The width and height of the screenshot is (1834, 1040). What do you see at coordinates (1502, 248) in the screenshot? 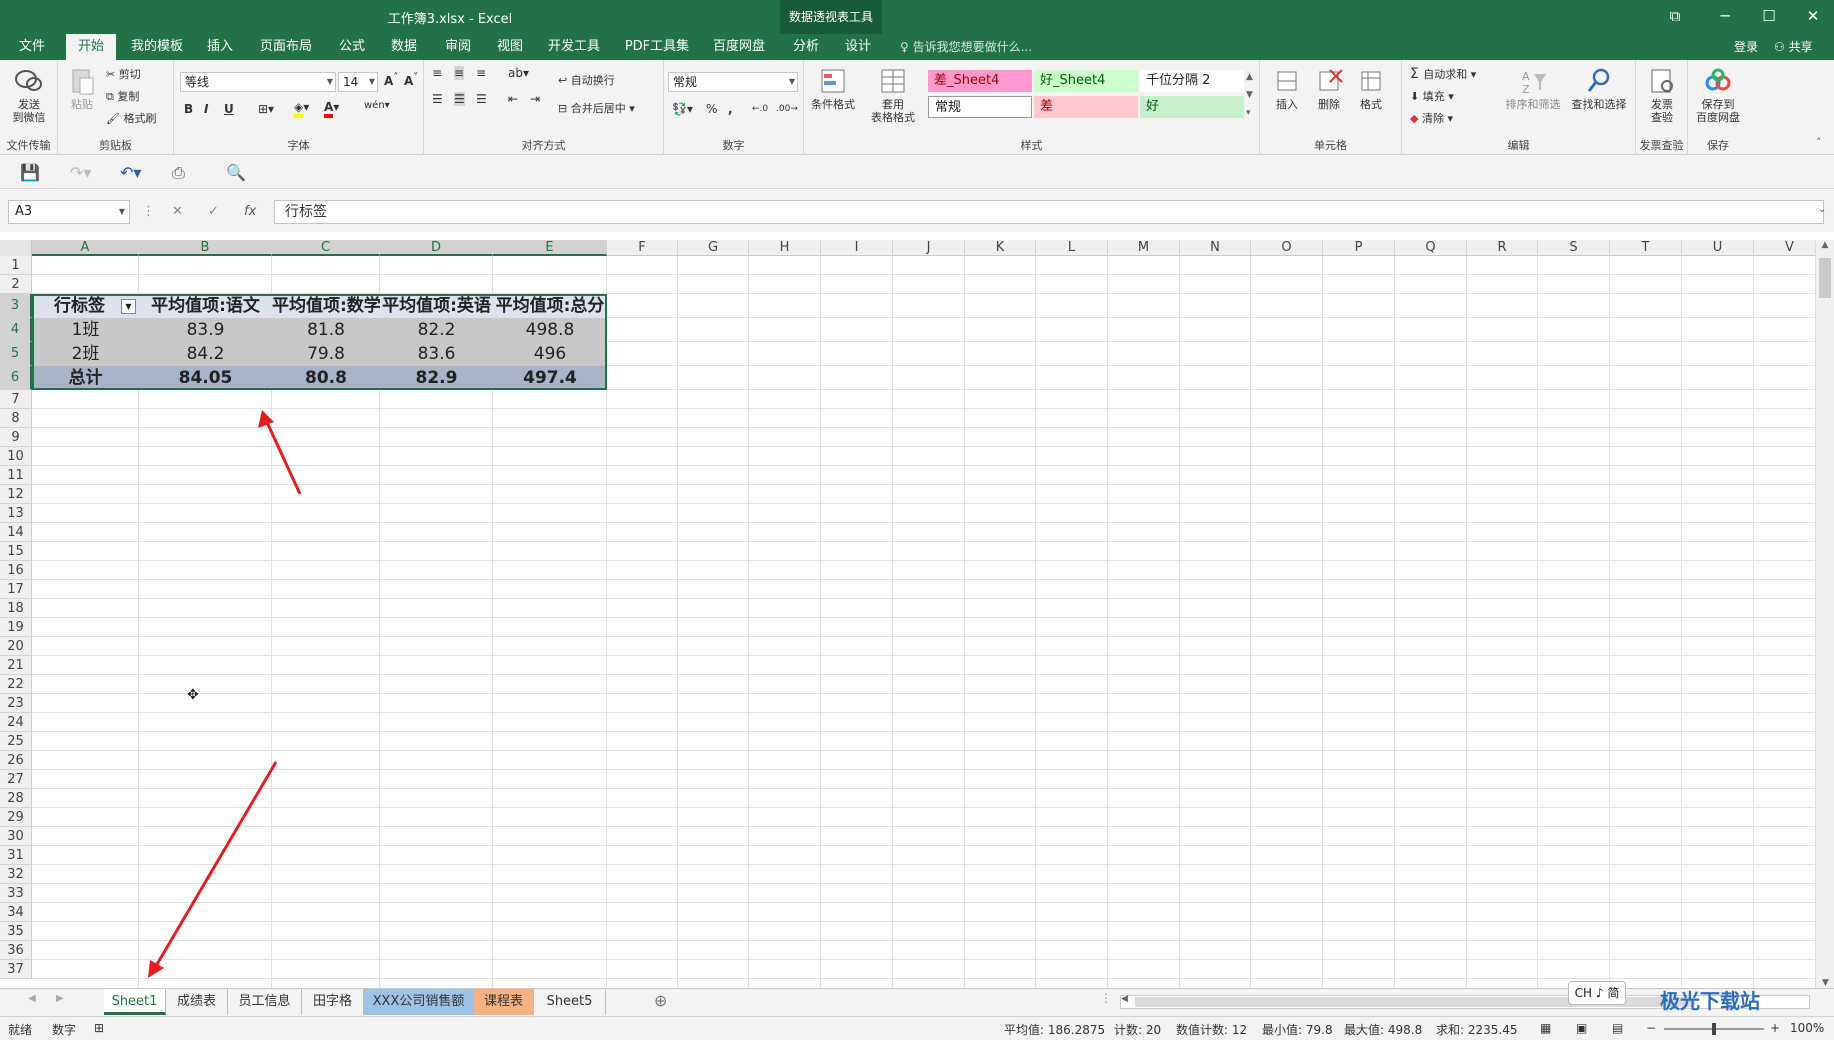
I see `column-header-r: R` at bounding box center [1502, 248].